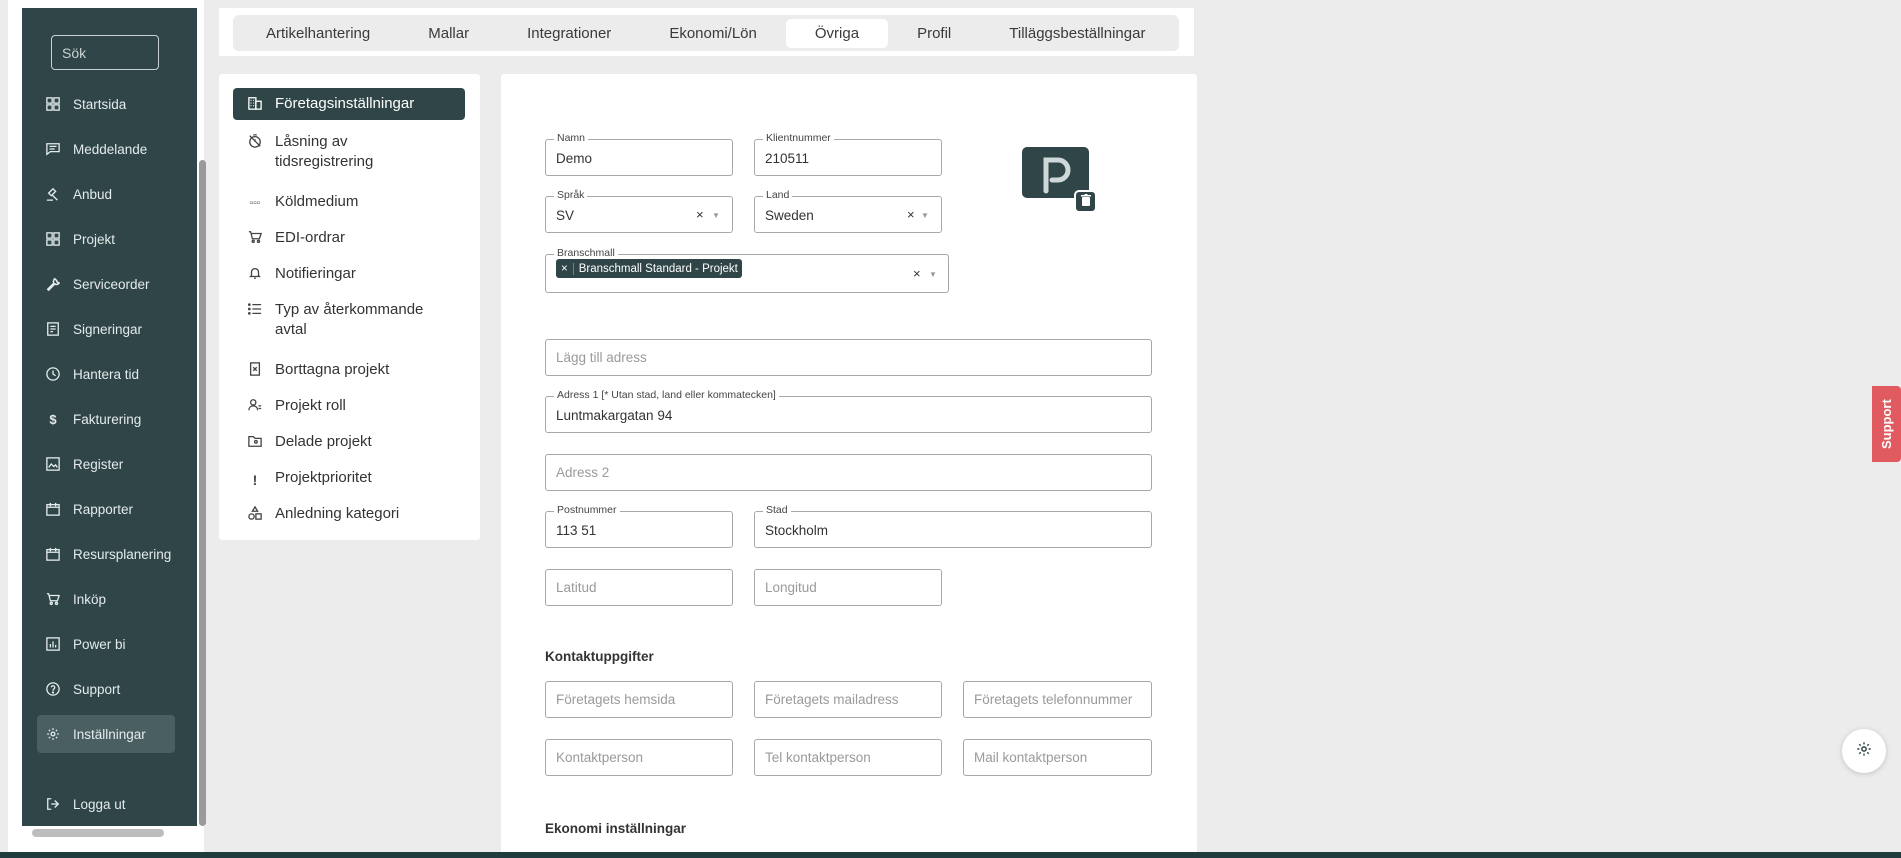  I want to click on email-input, so click(848, 699).